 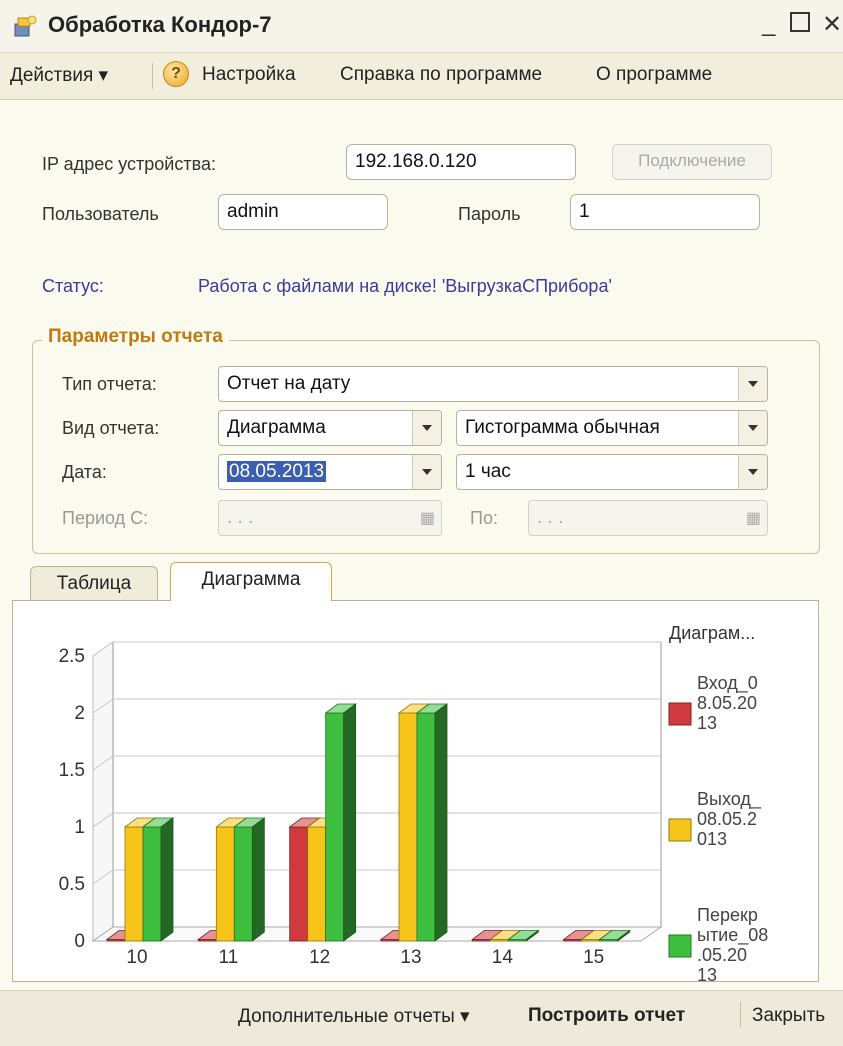 I want to click on password-input: 1, so click(x=665, y=212).